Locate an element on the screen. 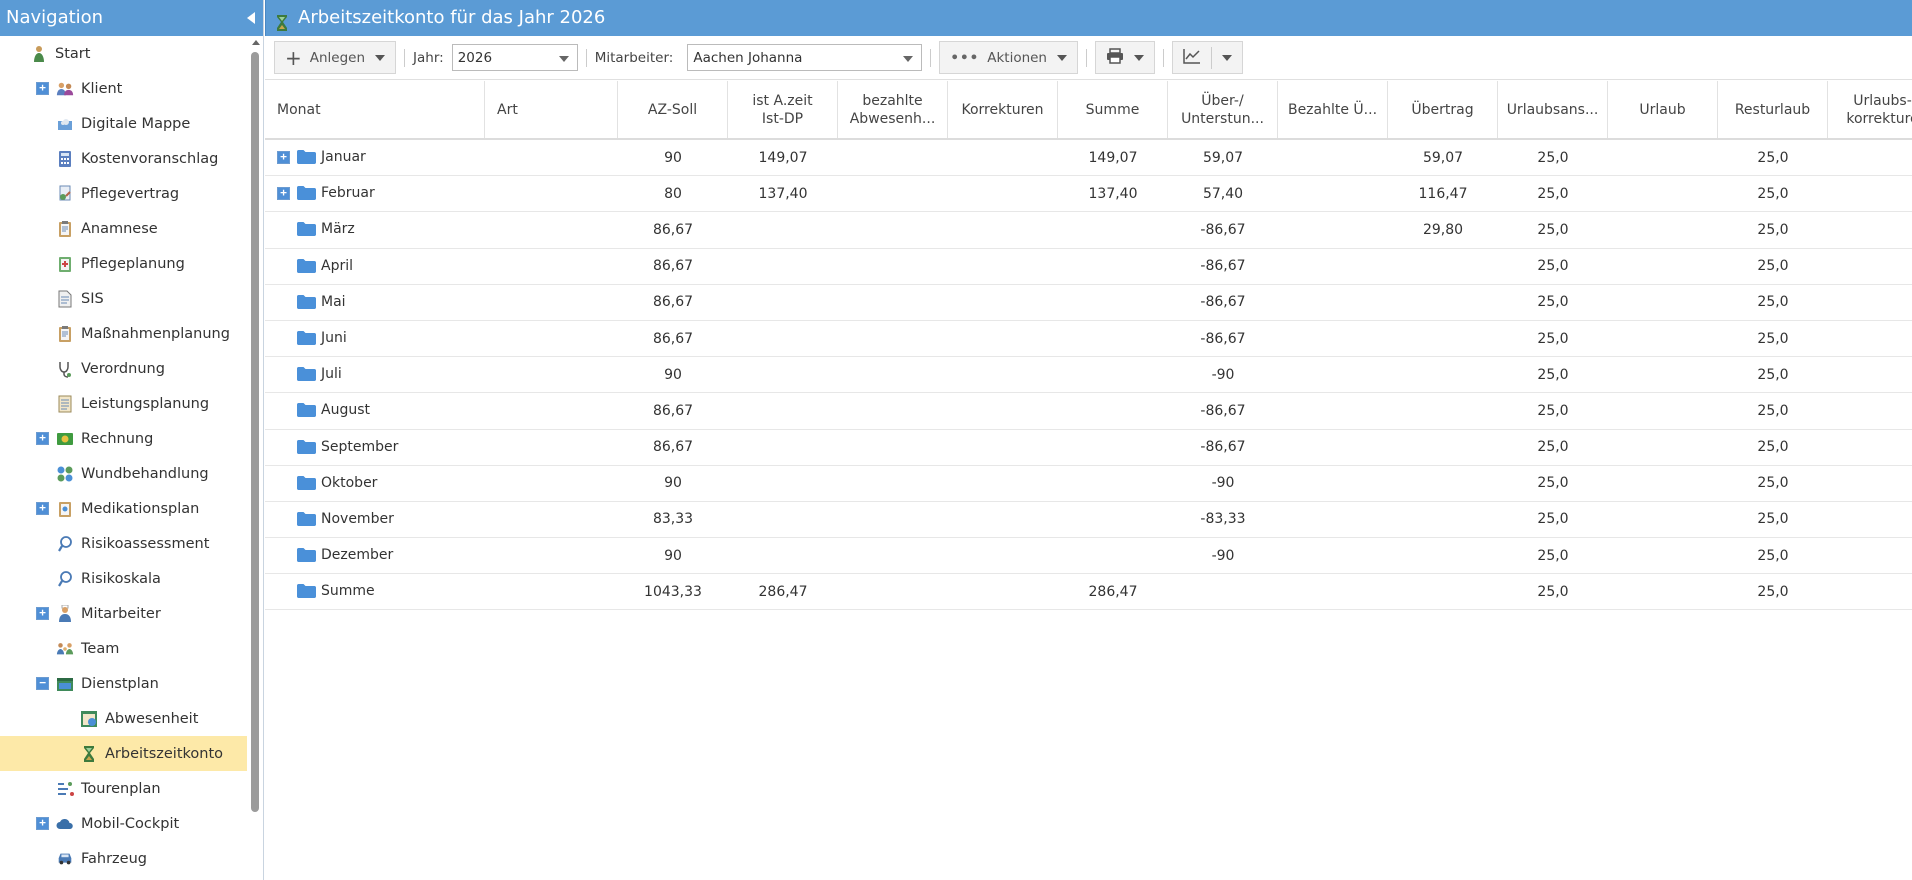 The width and height of the screenshot is (1912, 880). table-row: Oktober 90 -90 25,0 25,0 is located at coordinates (1088, 484).